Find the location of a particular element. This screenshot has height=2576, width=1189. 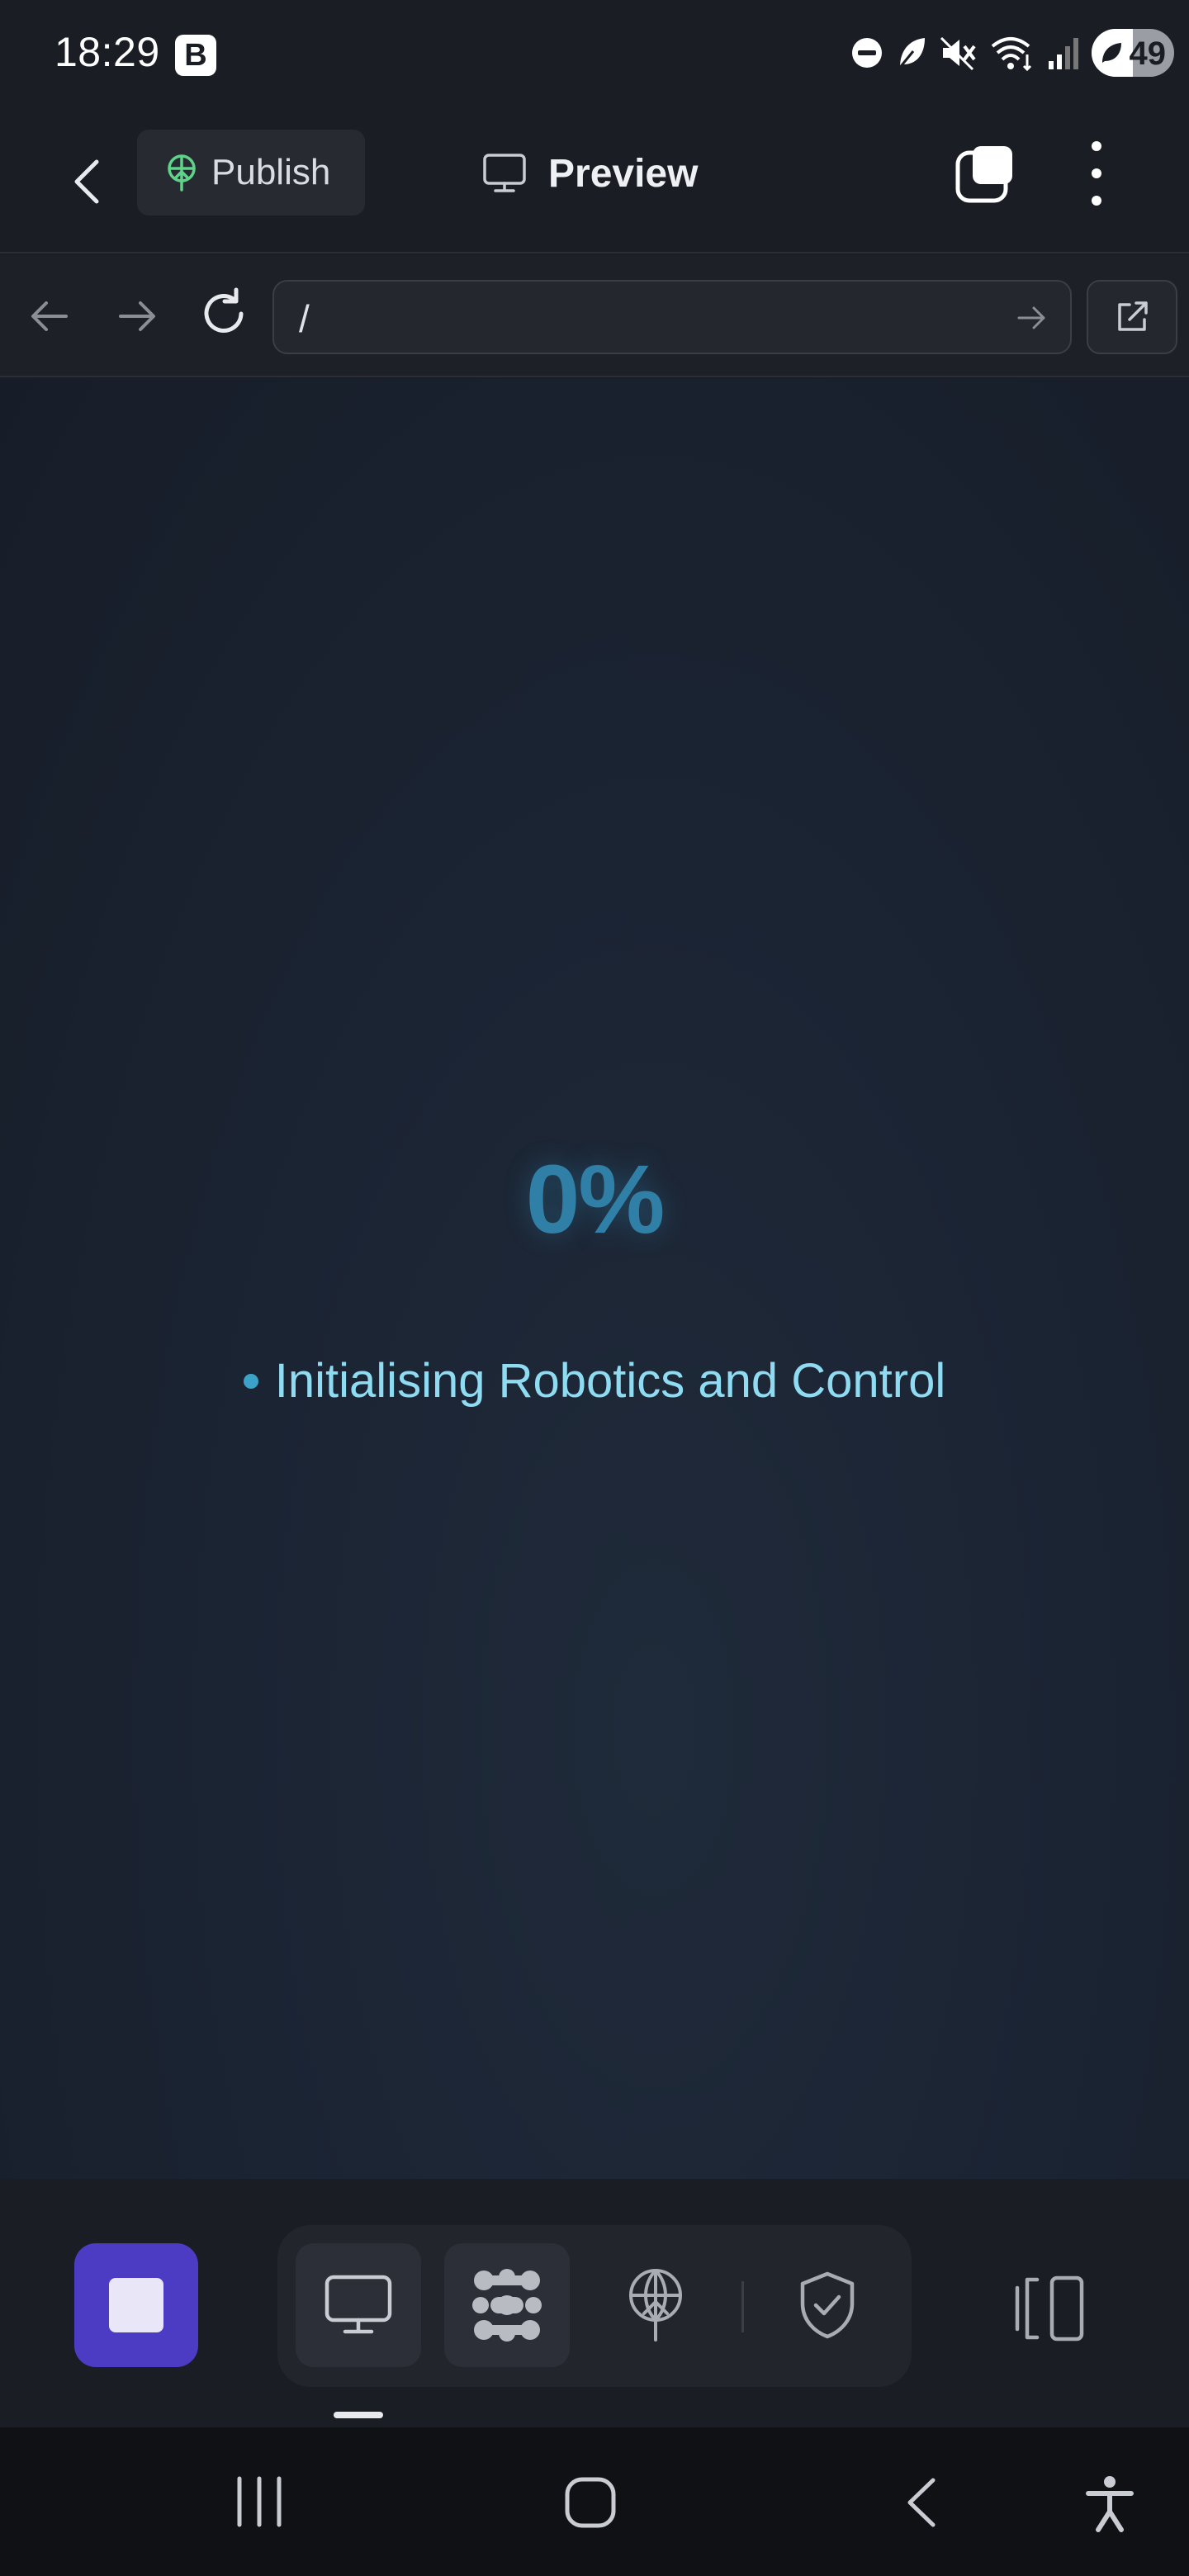

publish-tool-button is located at coordinates (655, 2305).